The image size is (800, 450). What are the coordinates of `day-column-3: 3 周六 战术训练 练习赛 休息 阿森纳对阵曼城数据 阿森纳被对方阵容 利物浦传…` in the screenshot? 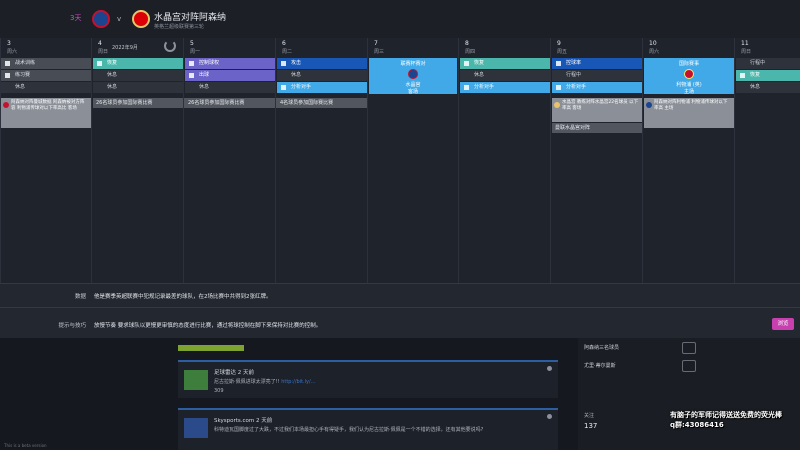 It's located at (45, 160).